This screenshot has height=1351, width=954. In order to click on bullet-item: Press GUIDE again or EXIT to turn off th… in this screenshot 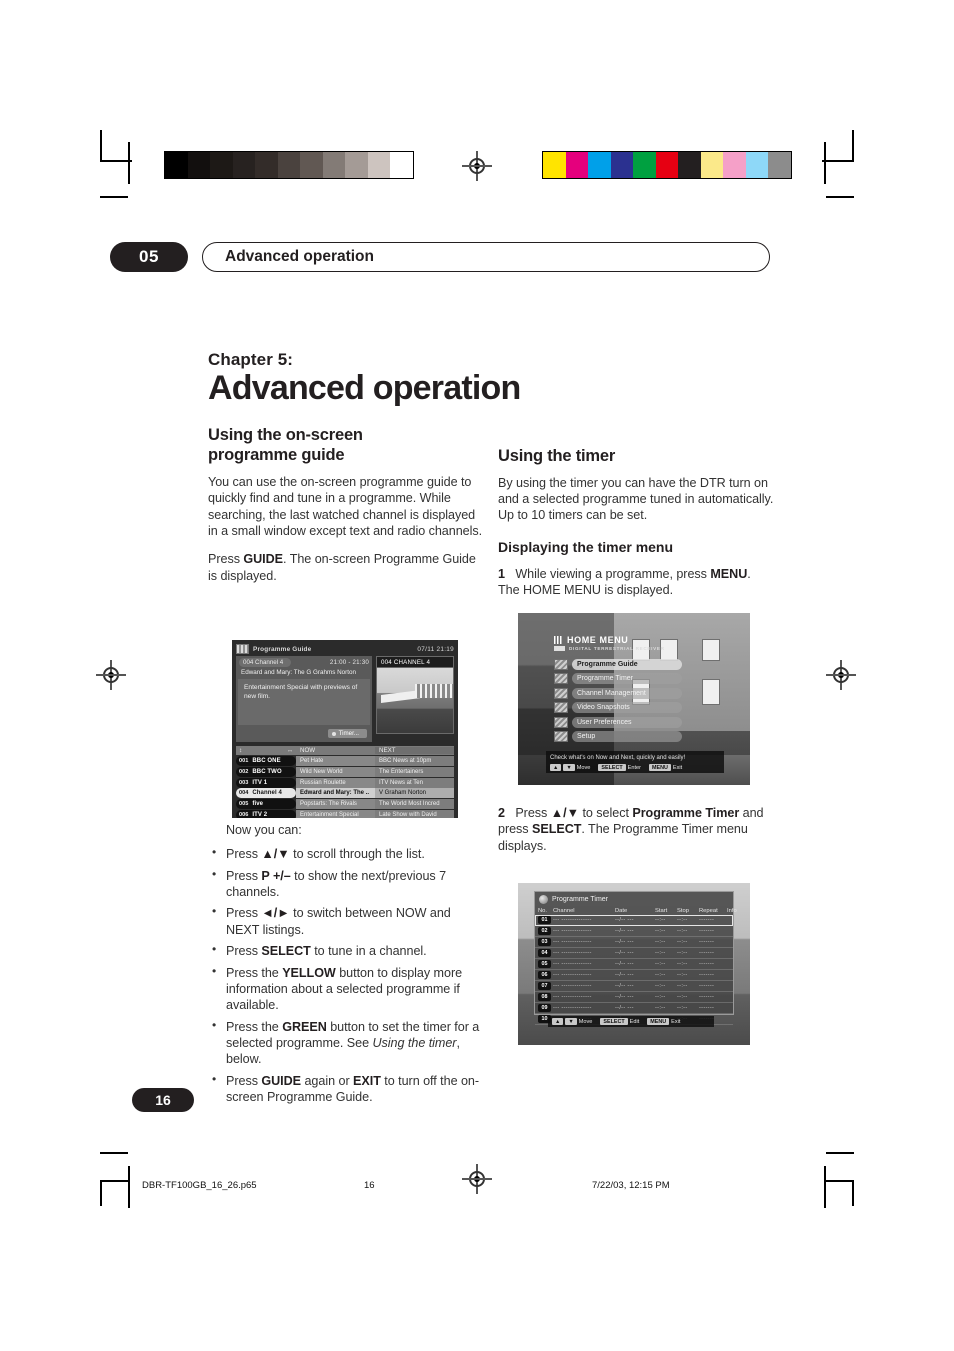, I will do `click(346, 1089)`.